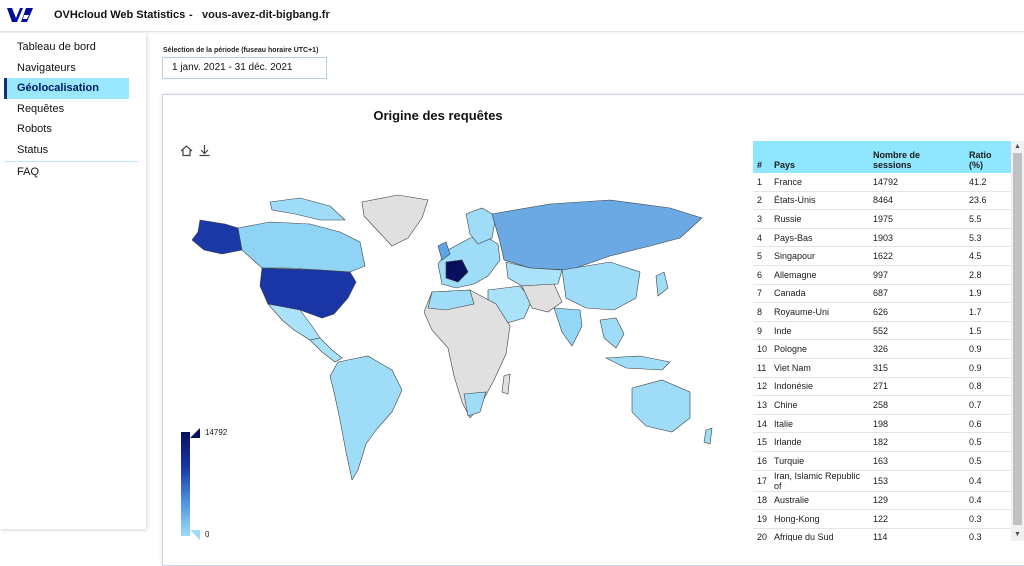 The width and height of the screenshot is (1024, 566). What do you see at coordinates (917, 182) in the screenshot?
I see `cell-sessions: 14792` at bounding box center [917, 182].